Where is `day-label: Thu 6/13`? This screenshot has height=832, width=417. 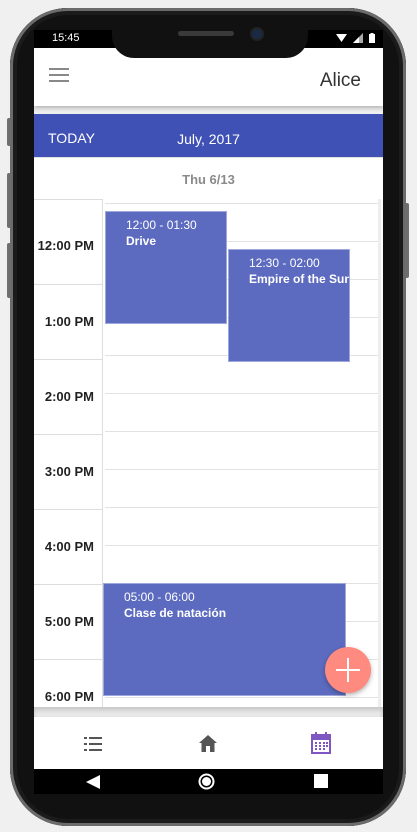 day-label: Thu 6/13 is located at coordinates (208, 179).